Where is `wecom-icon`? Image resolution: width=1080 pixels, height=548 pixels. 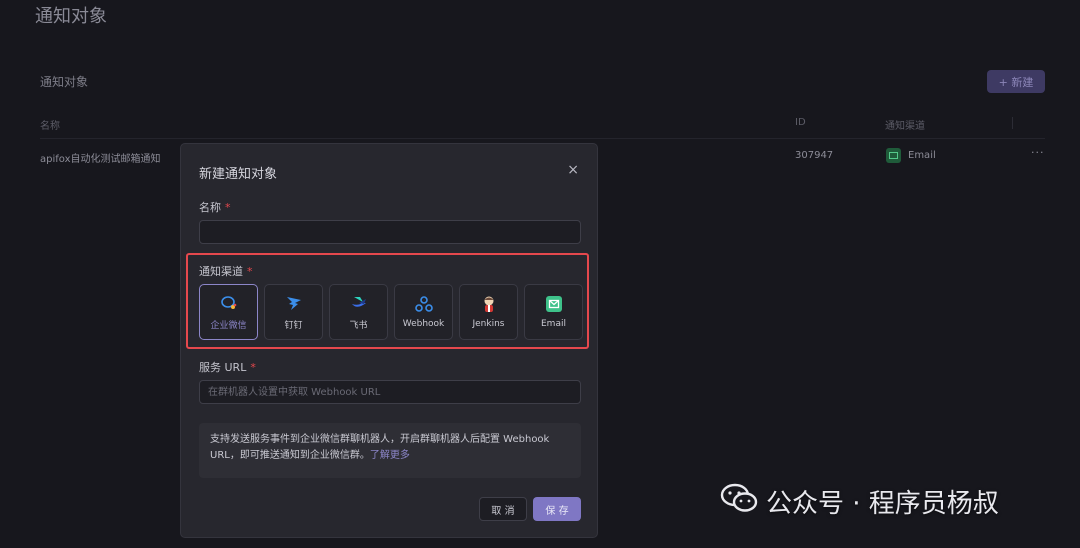 wecom-icon is located at coordinates (229, 303).